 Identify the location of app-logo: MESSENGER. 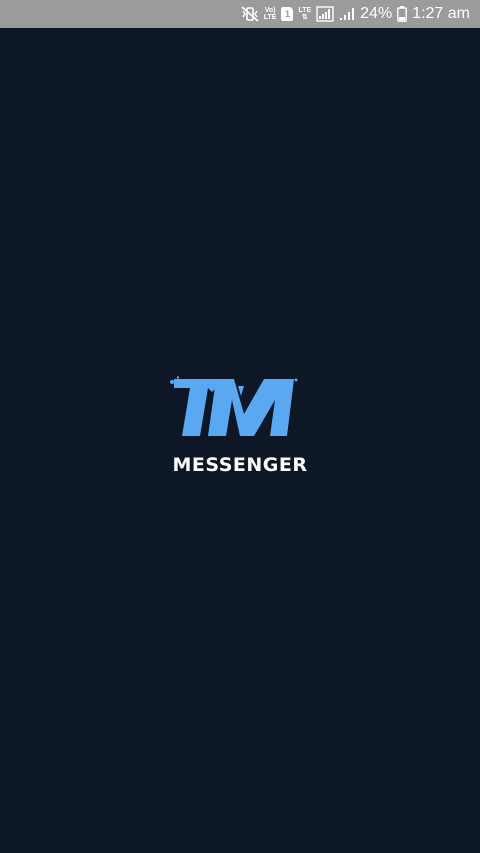
(240, 429).